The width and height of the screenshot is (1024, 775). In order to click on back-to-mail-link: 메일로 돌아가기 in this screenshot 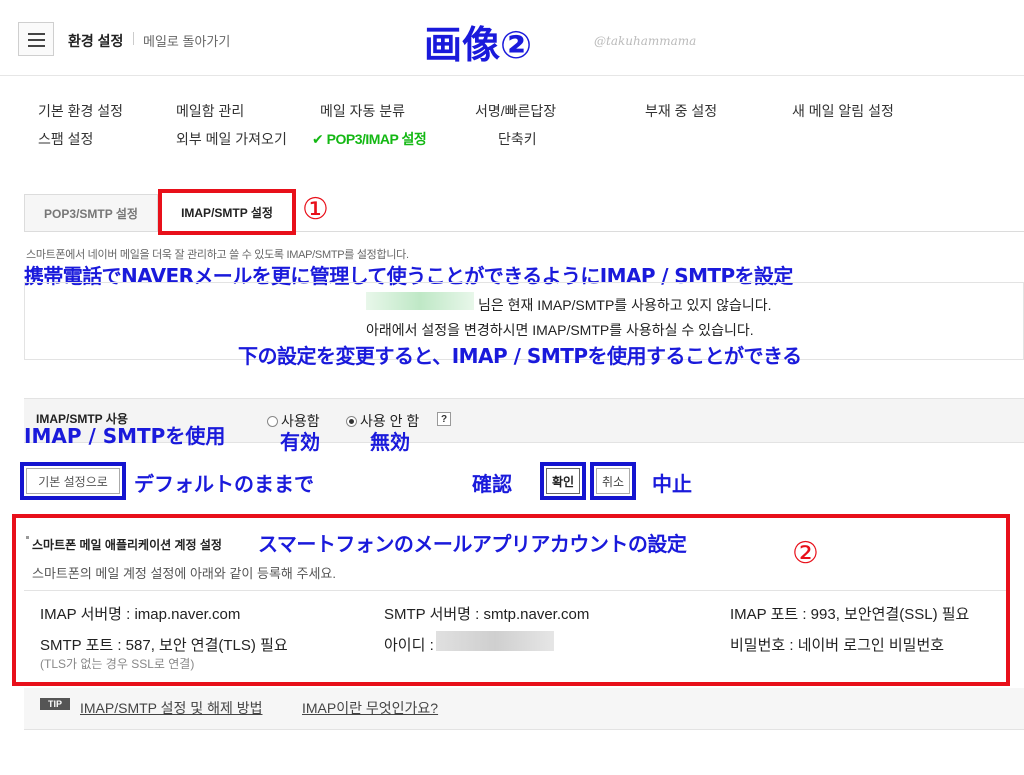, I will do `click(186, 40)`.